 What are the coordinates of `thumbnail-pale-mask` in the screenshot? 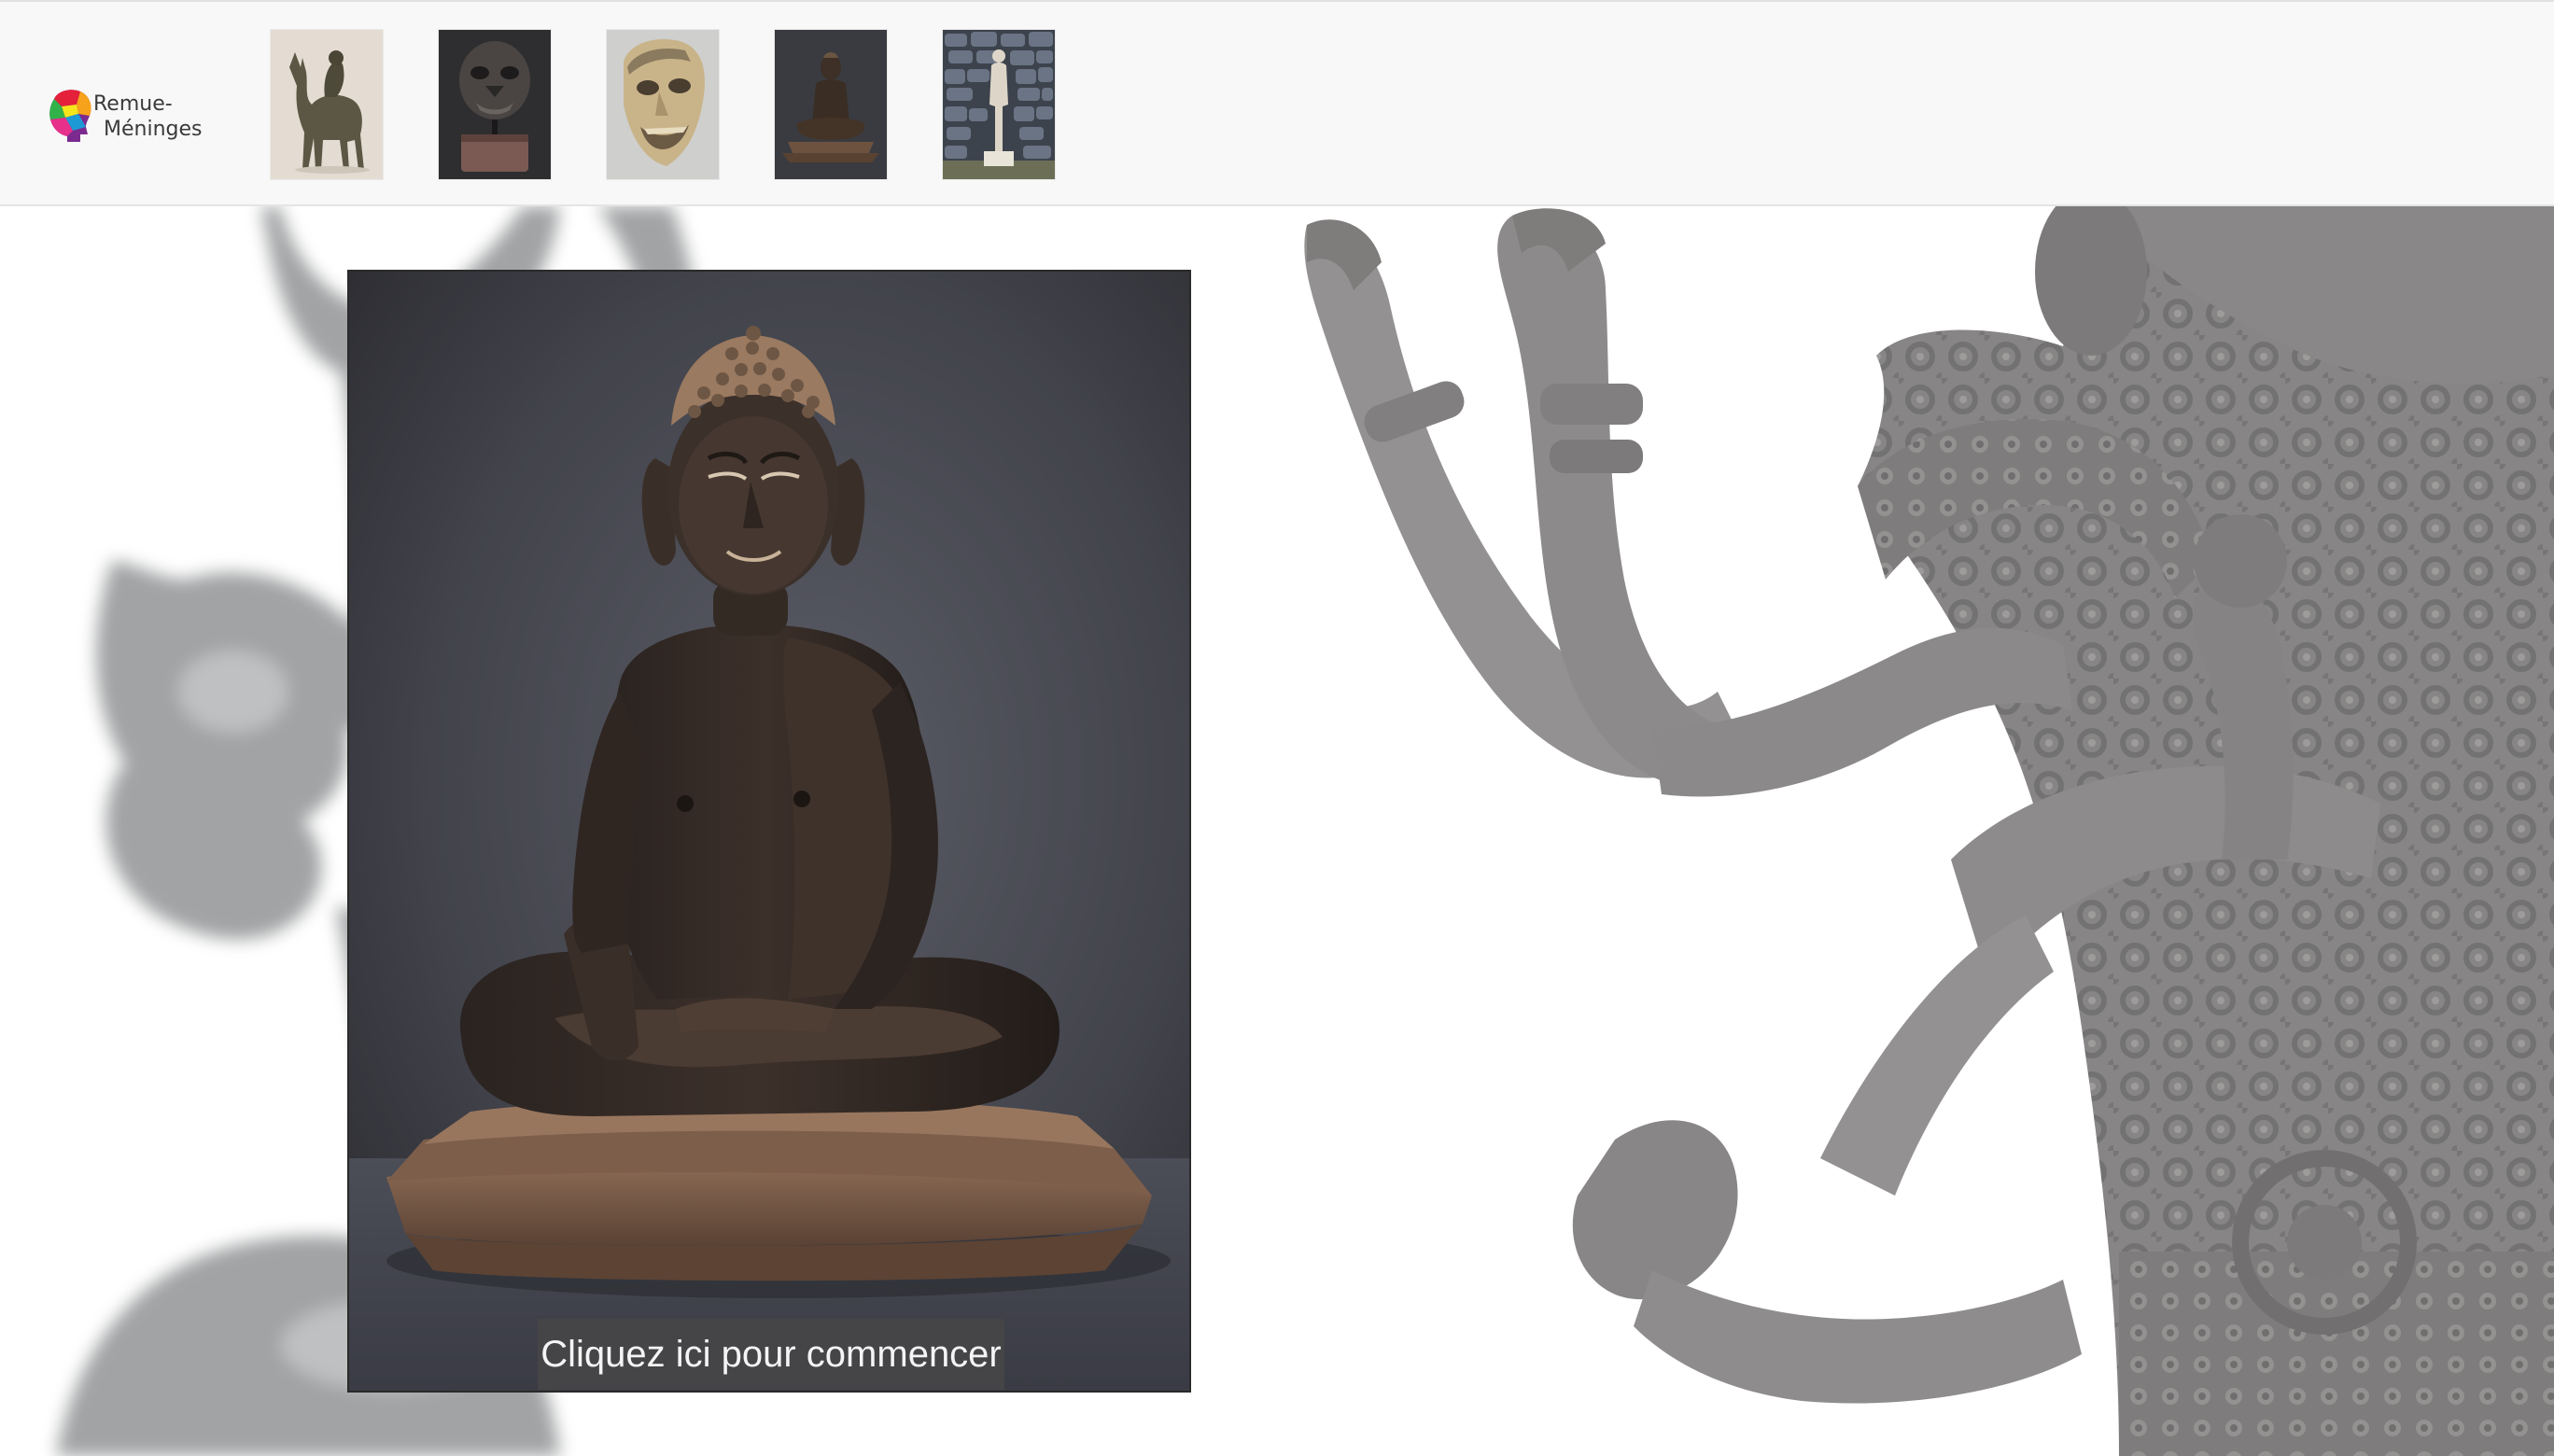 It's located at (663, 104).